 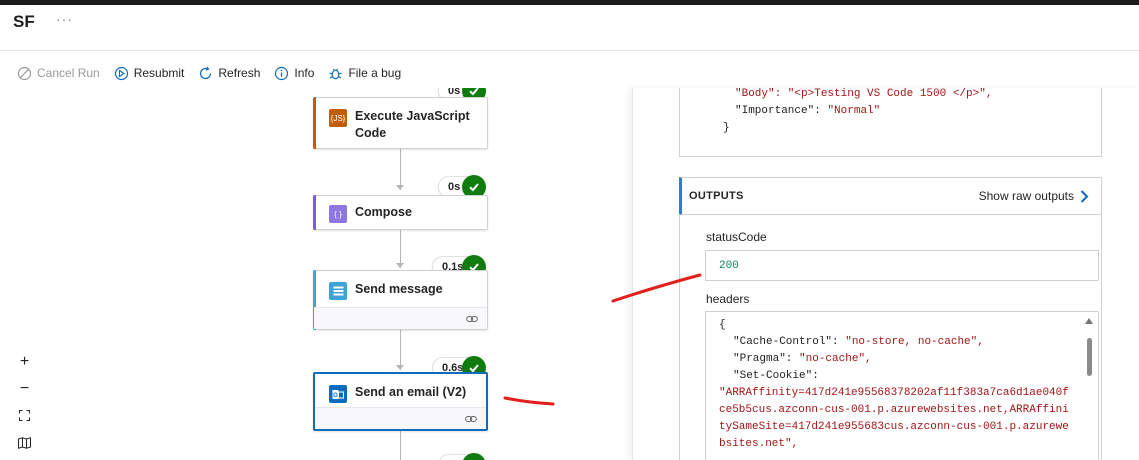 I want to click on refresh-icon, so click(x=206, y=72).